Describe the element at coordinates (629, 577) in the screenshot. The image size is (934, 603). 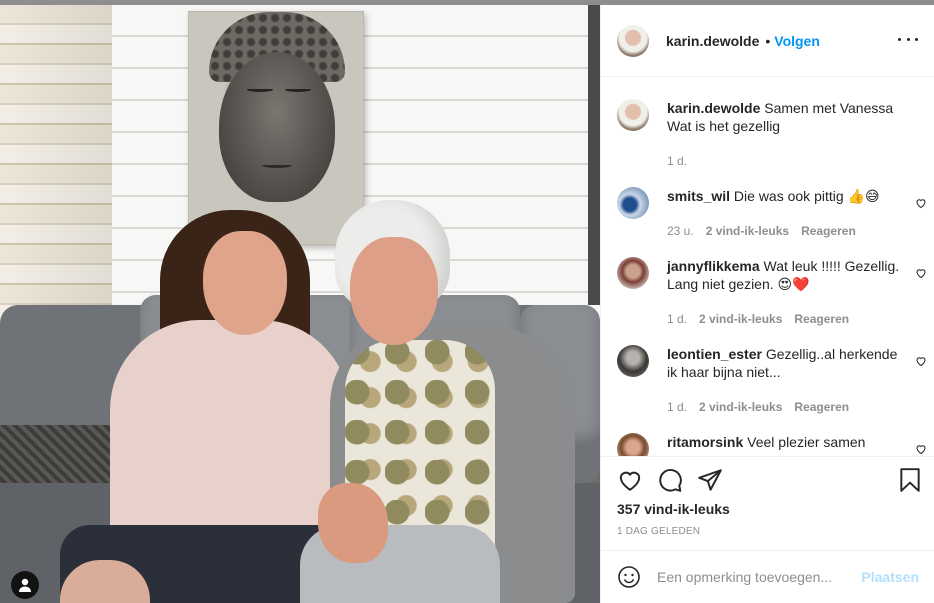
I see `smile-icon` at that location.